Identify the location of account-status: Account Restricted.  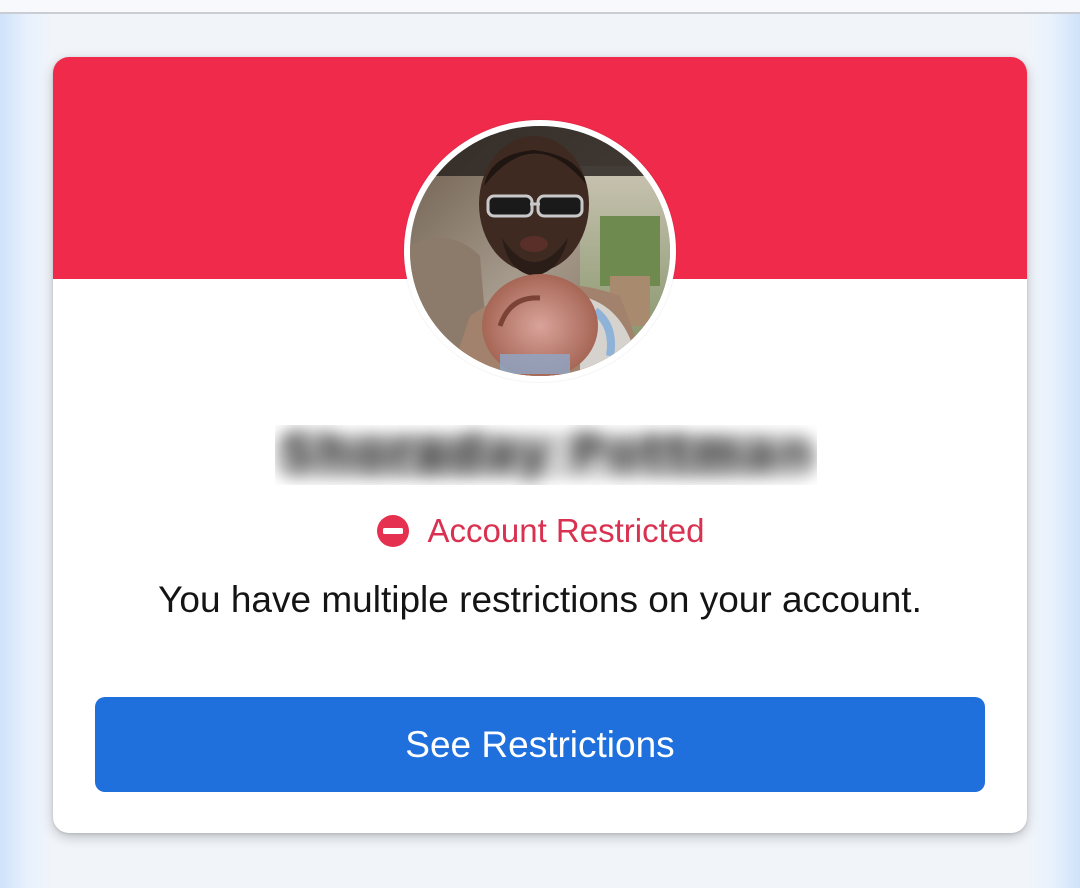
(540, 531).